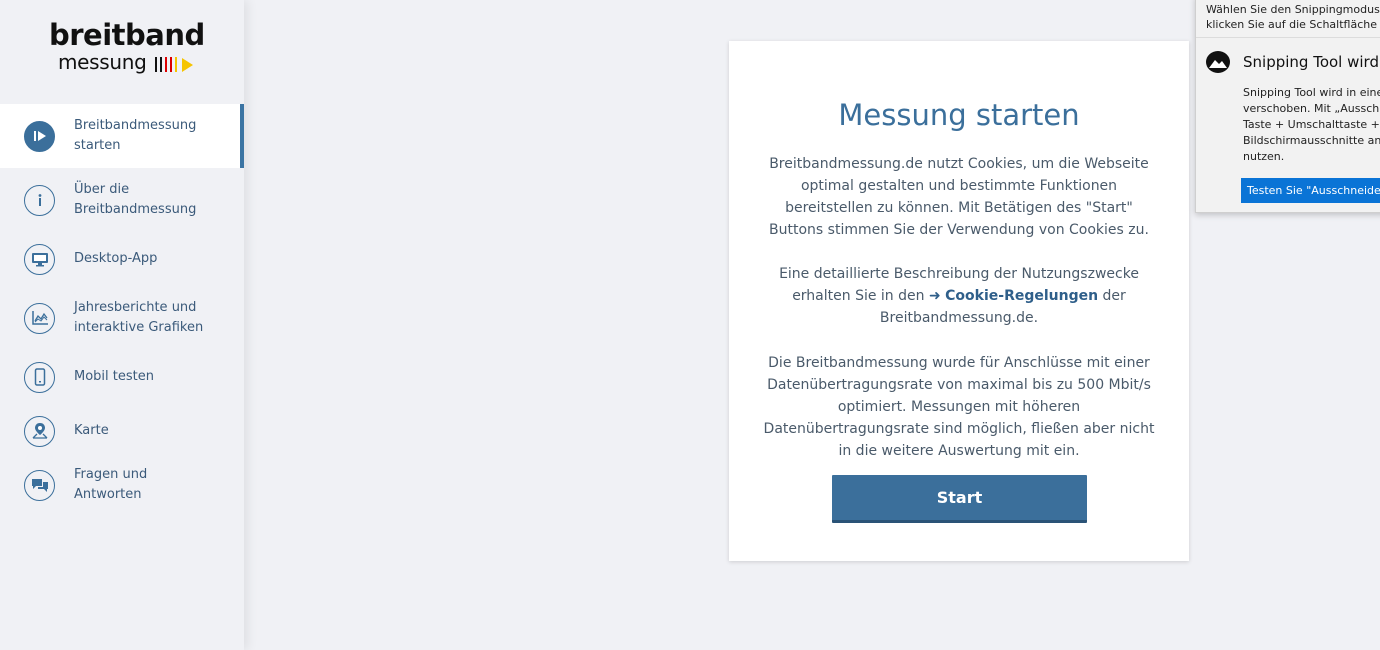 This screenshot has width=1380, height=650. I want to click on logo-sub-text: messung, so click(102, 62).